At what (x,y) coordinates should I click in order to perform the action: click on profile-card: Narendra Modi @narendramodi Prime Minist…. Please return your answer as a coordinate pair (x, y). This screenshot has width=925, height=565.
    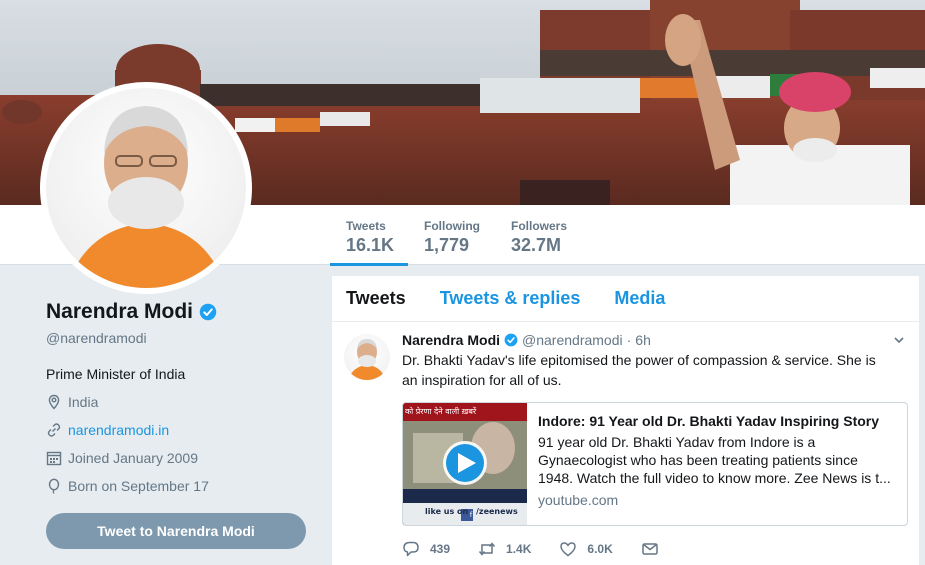
    Looking at the image, I should click on (176, 424).